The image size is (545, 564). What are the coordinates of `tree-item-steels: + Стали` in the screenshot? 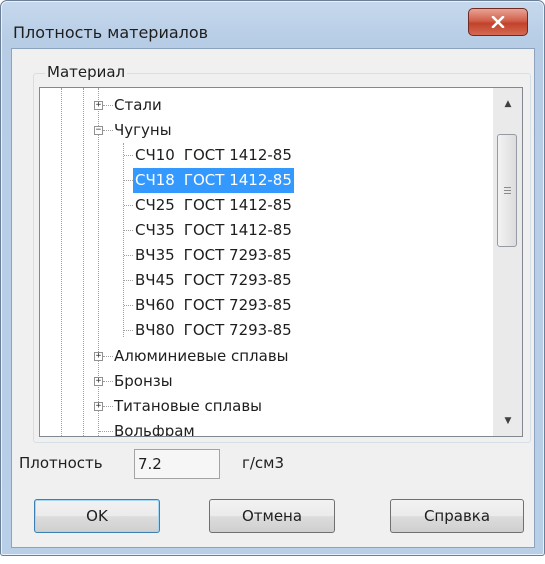 It's located at (265, 105).